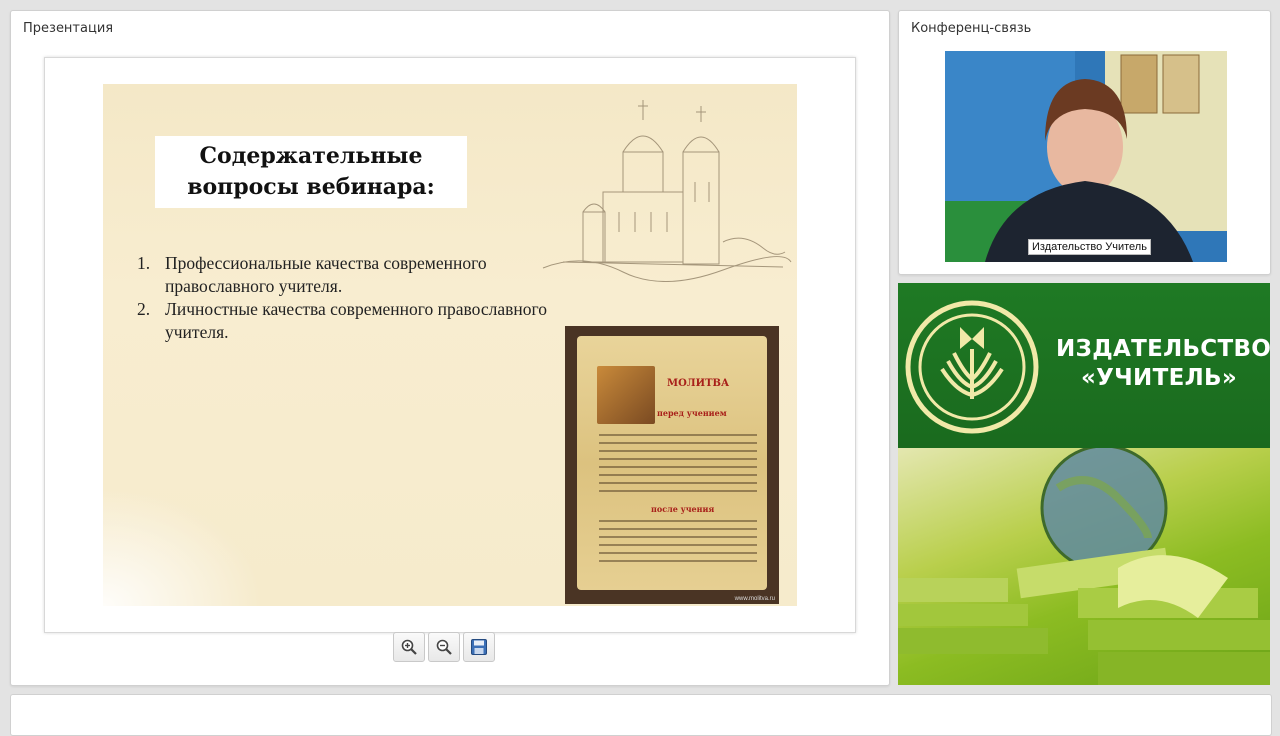 This screenshot has height=736, width=1280. I want to click on save-button, so click(479, 647).